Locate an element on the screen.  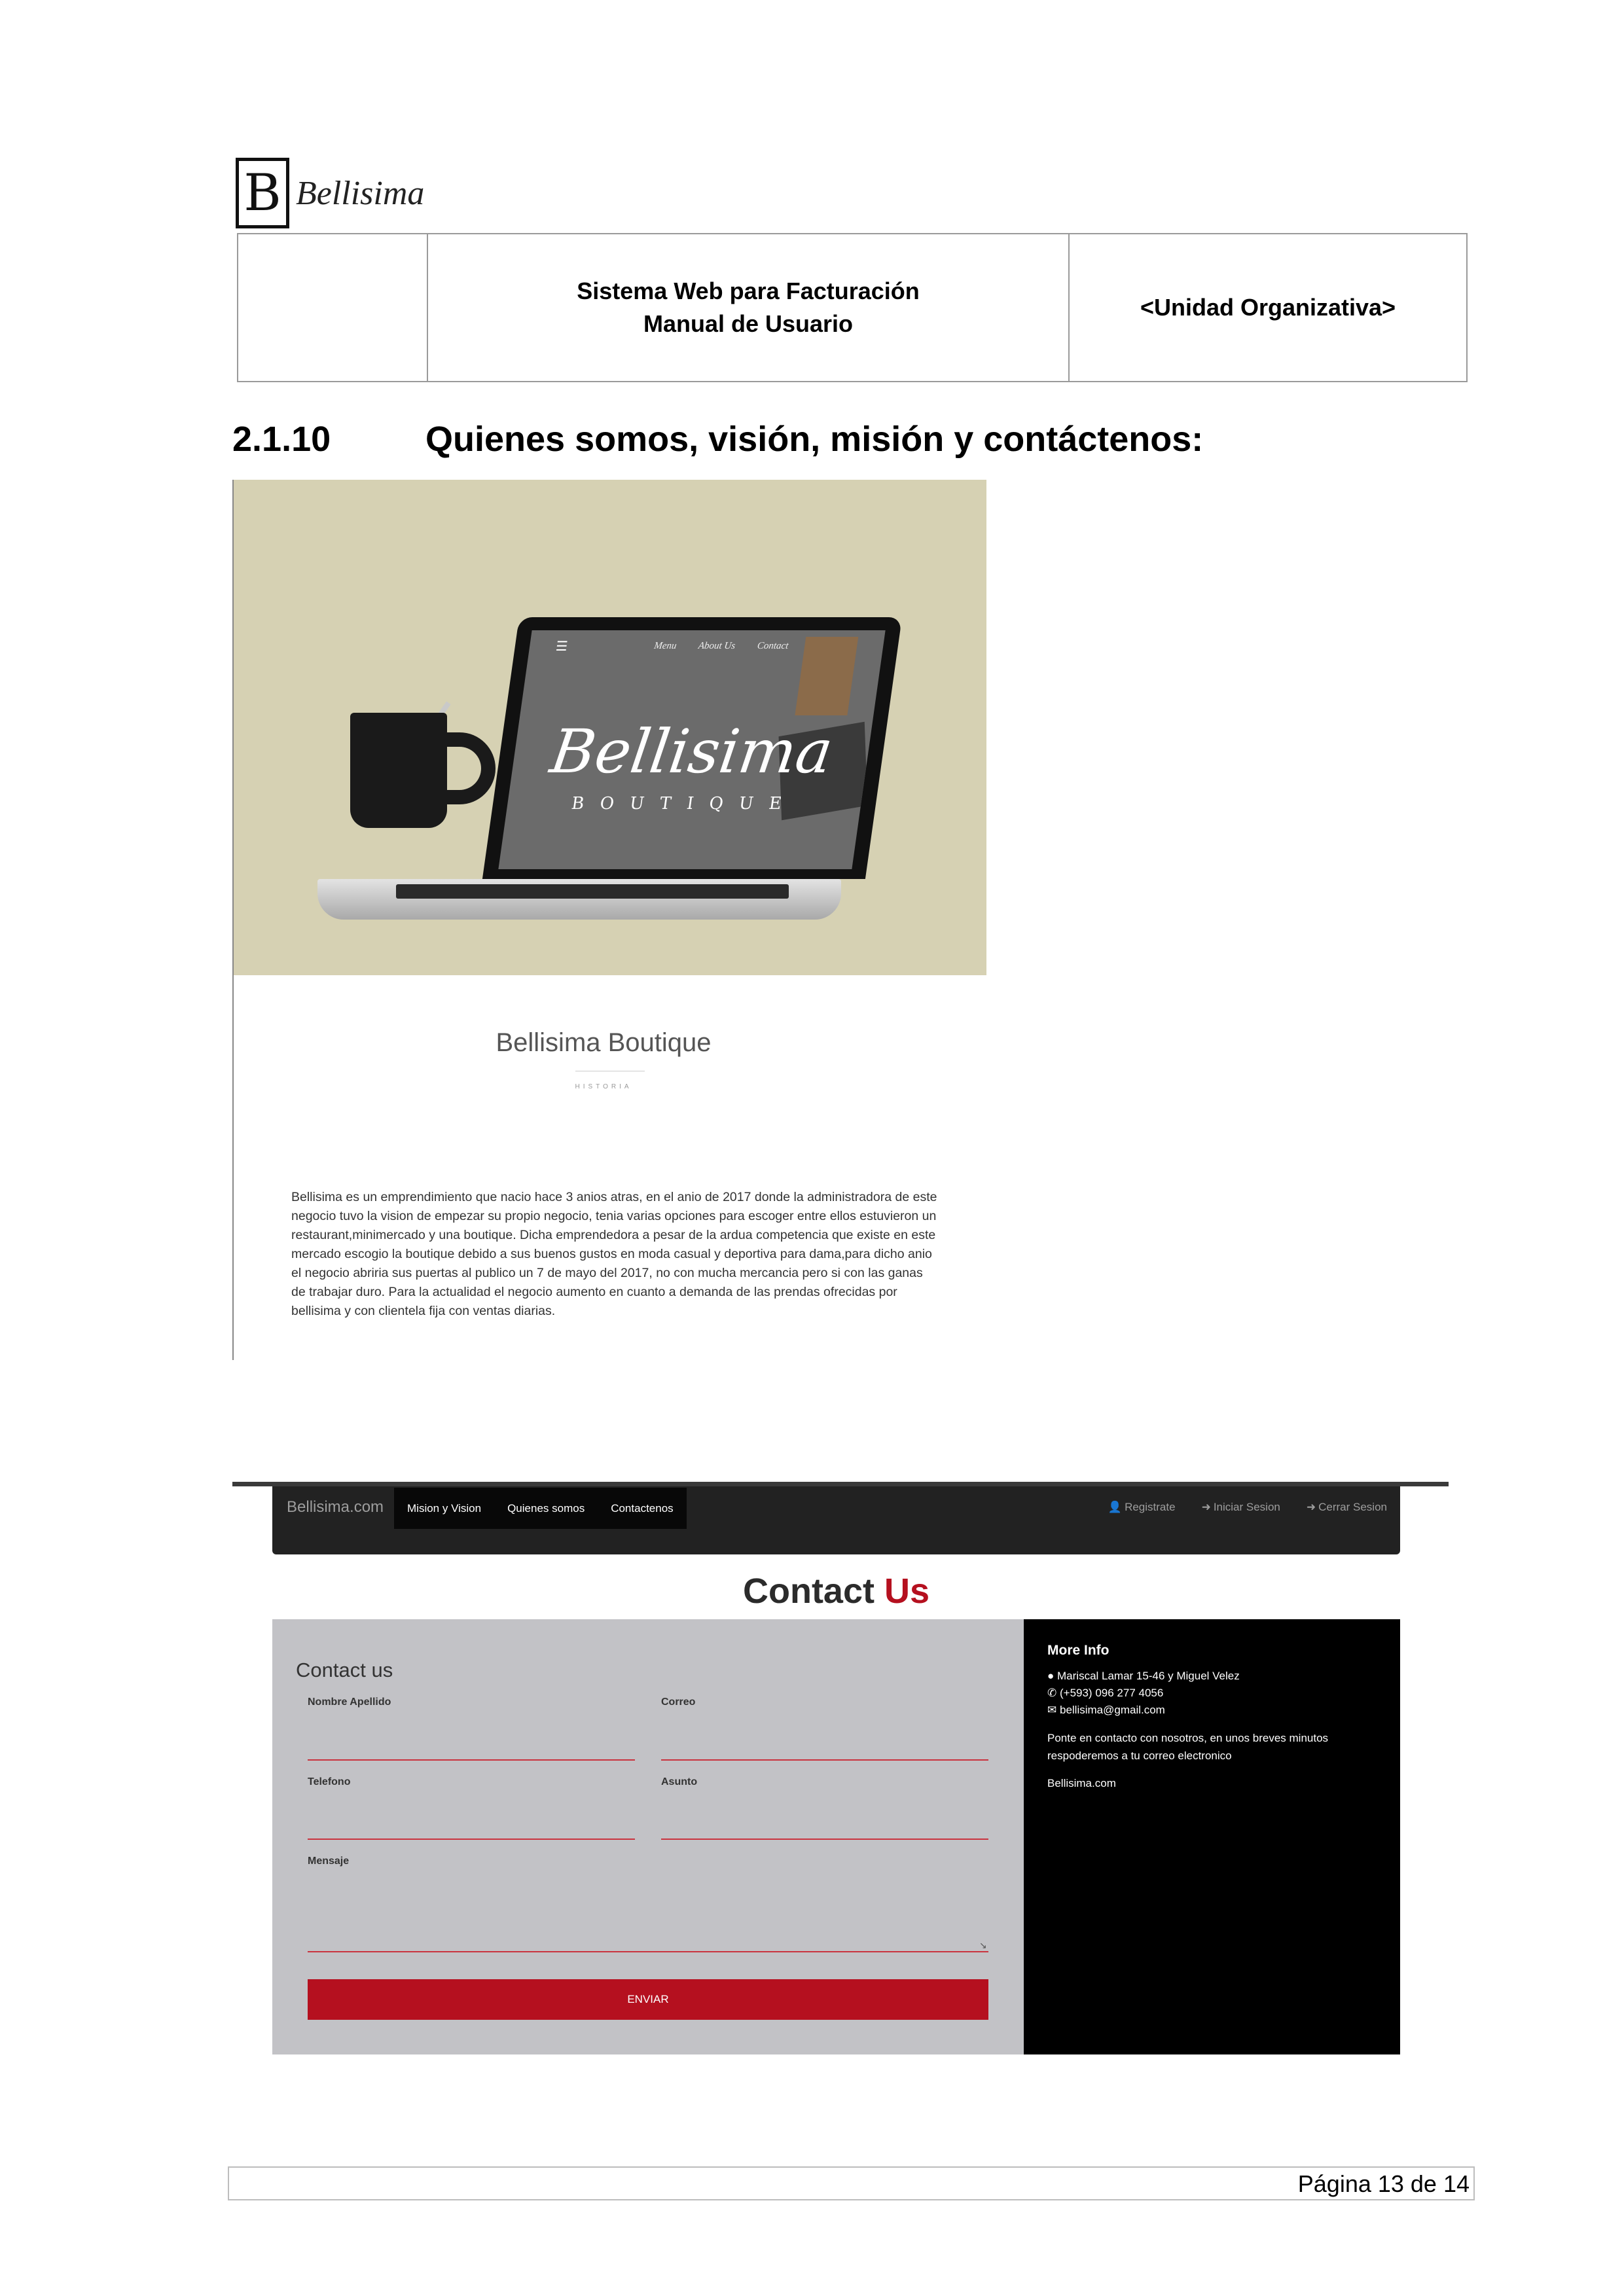
phone-line: ✆ (+593) 096 277 4056 is located at coordinates (1105, 1694).